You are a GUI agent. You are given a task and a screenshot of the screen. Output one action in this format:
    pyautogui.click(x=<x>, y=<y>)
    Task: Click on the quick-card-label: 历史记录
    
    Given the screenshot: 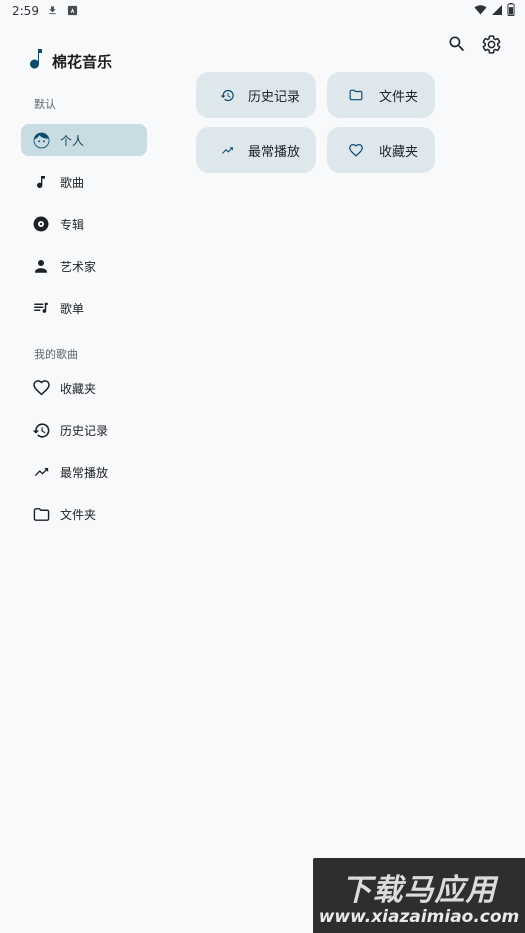 What is the action you would take?
    pyautogui.click(x=274, y=97)
    